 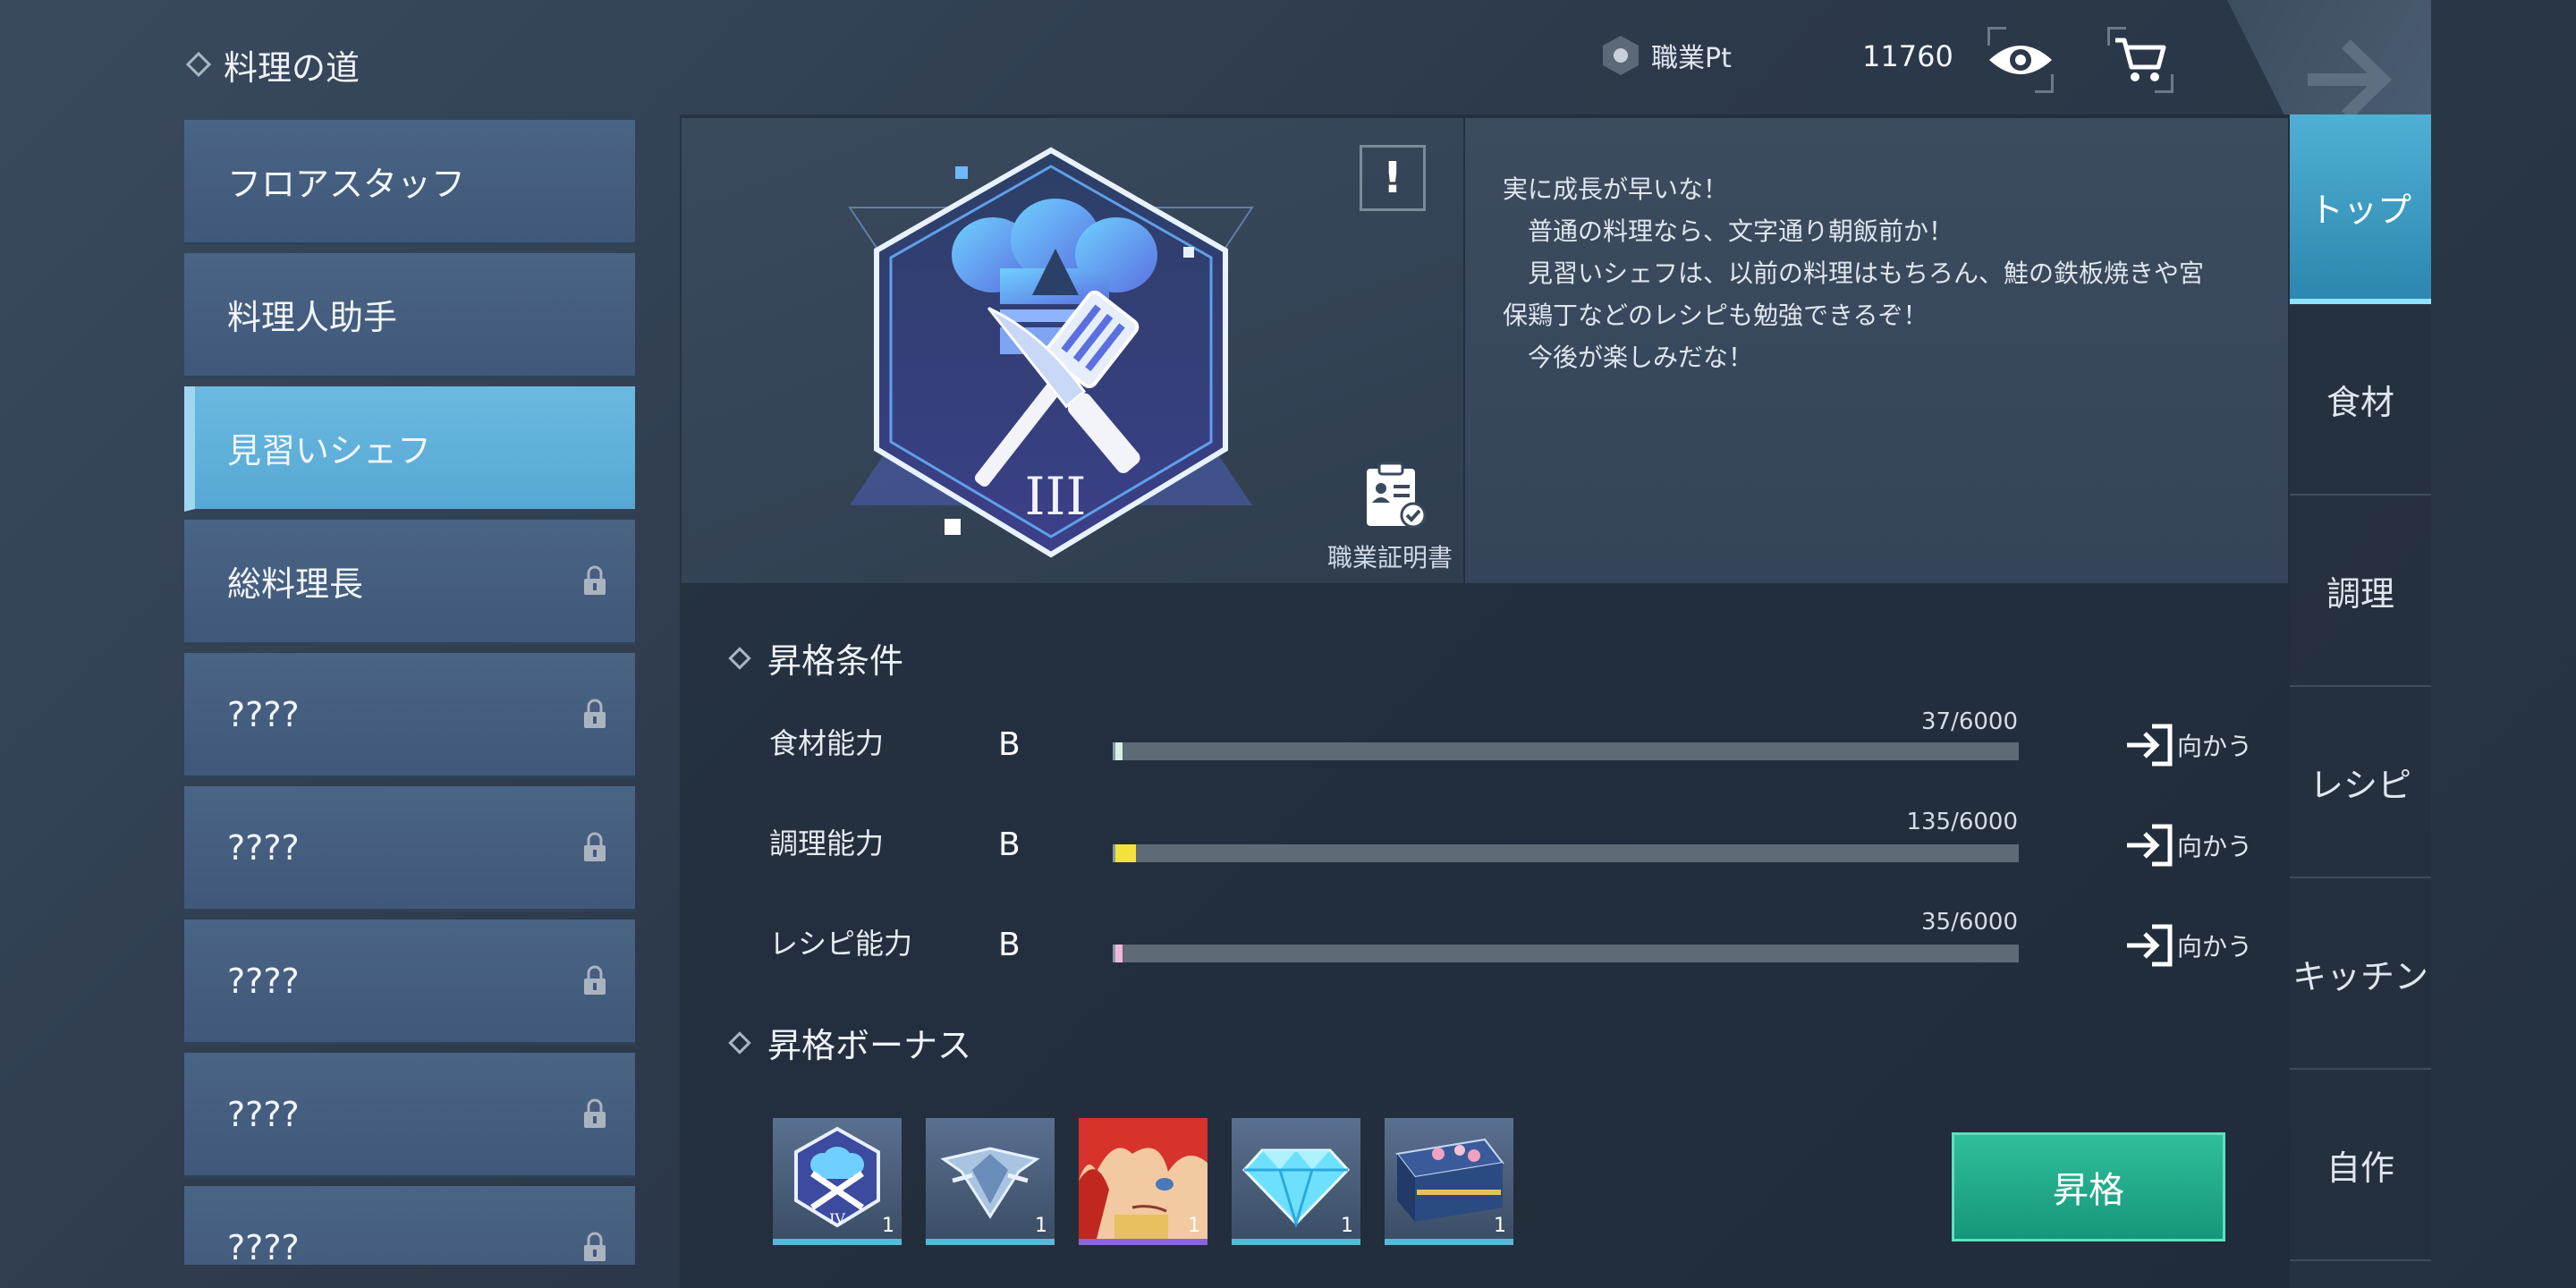 I want to click on tab-ingredients: 食材, so click(x=2360, y=400).